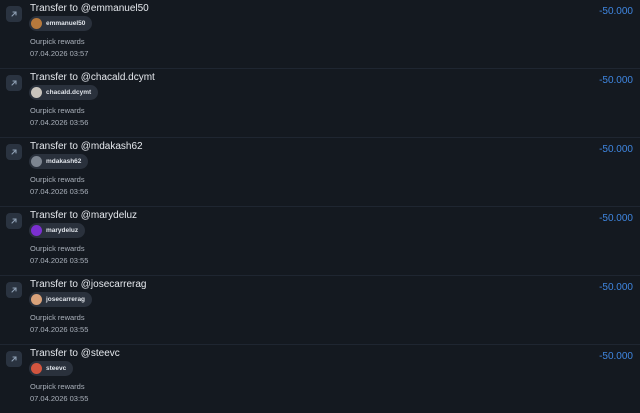 Image resolution: width=640 pixels, height=413 pixels. I want to click on user-chip: josecarrerag, so click(61, 299).